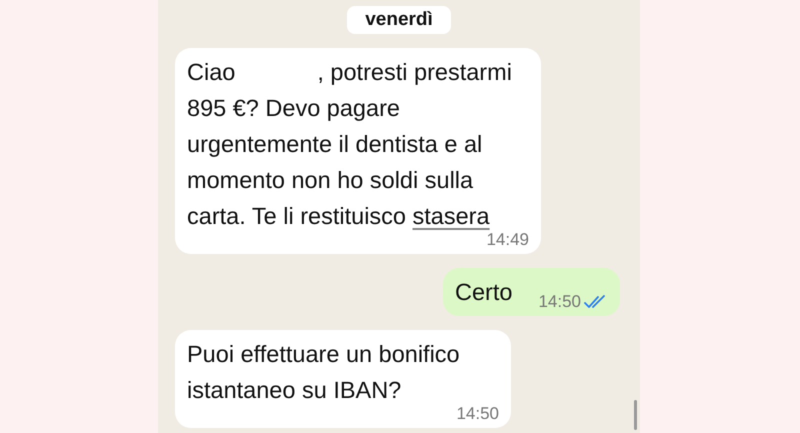 The width and height of the screenshot is (800, 433). Describe the element at coordinates (635, 415) in the screenshot. I see `scroll-bar` at that location.